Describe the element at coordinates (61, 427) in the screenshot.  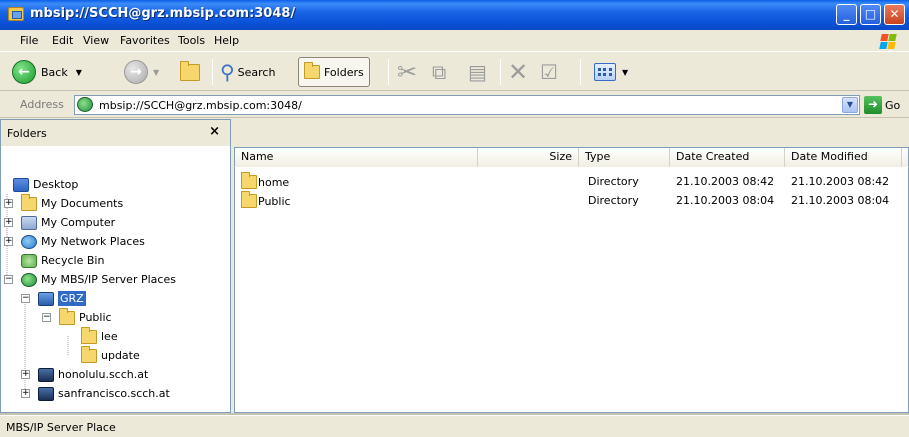
I see `status-text: MBS/IP Server Place` at that location.